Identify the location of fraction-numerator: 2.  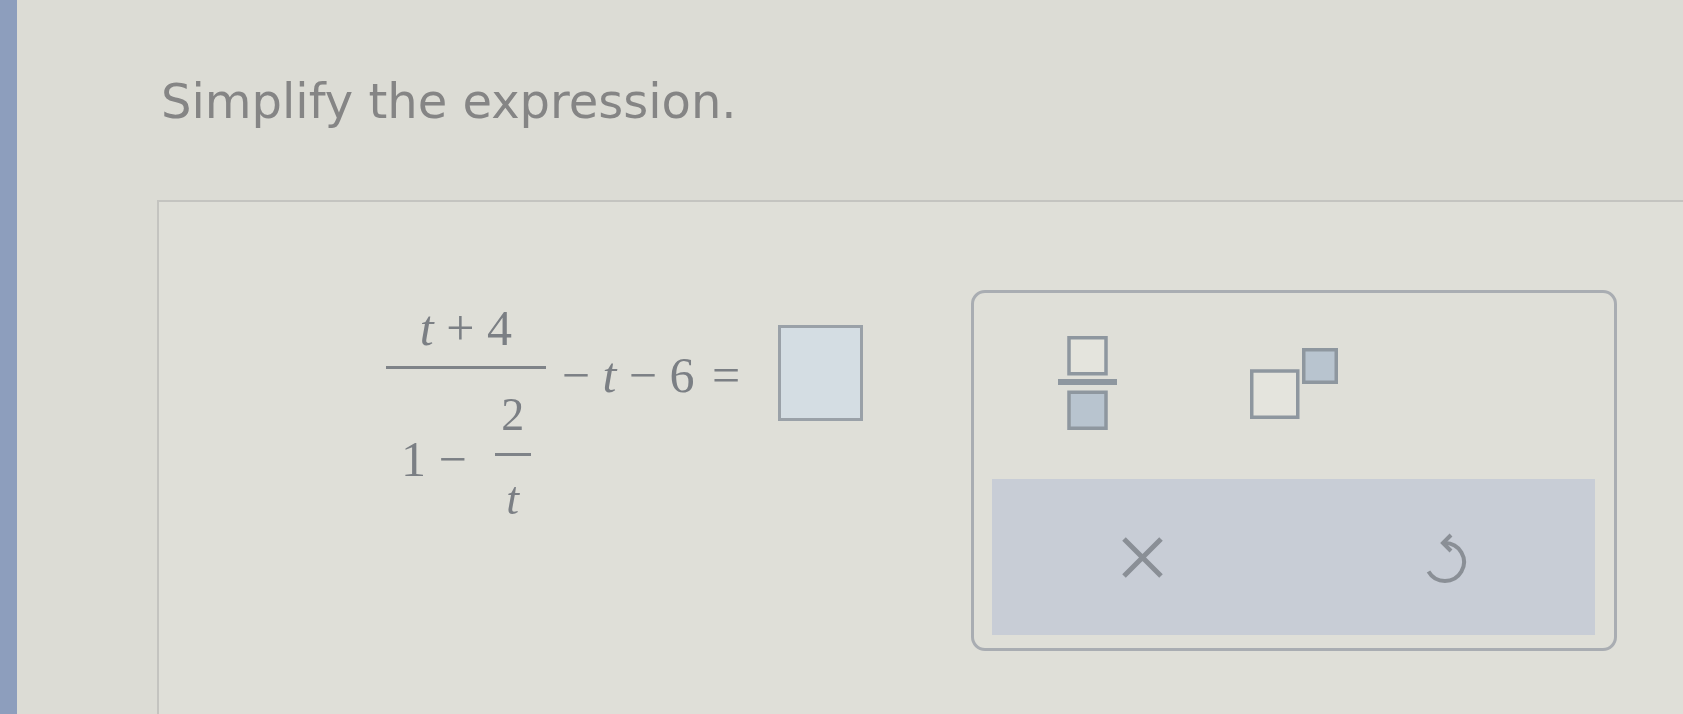
(513, 415).